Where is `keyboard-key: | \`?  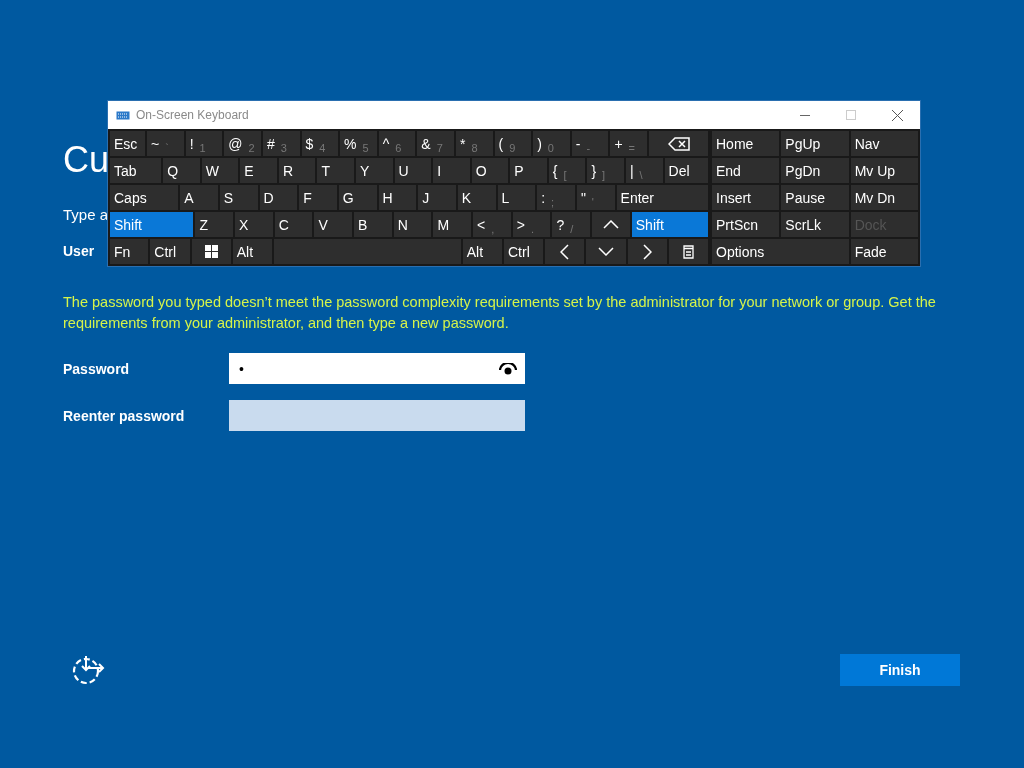
keyboard-key: | \ is located at coordinates (644, 170).